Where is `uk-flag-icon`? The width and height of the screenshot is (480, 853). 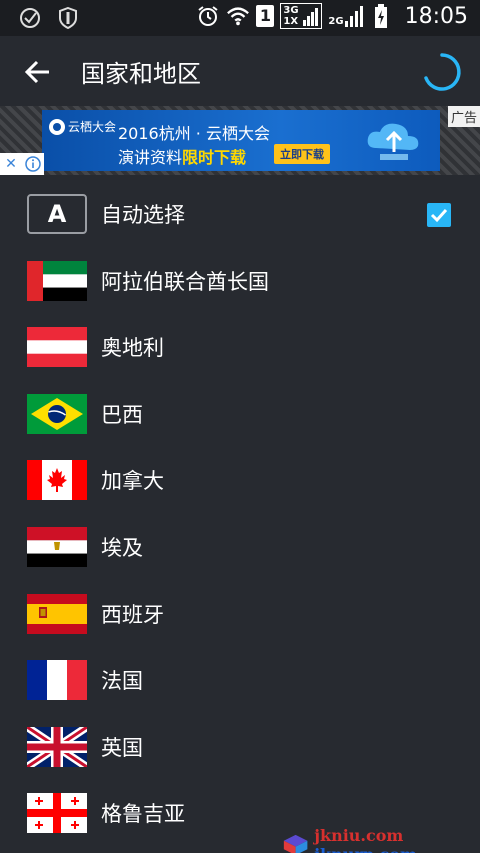 uk-flag-icon is located at coordinates (57, 746).